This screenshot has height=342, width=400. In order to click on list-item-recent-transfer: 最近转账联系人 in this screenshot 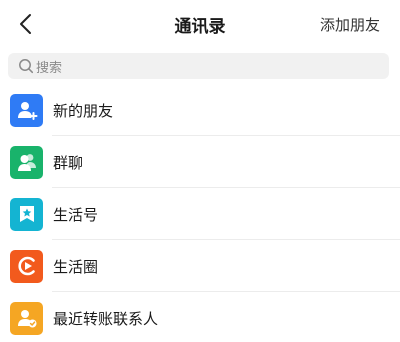, I will do `click(200, 317)`.